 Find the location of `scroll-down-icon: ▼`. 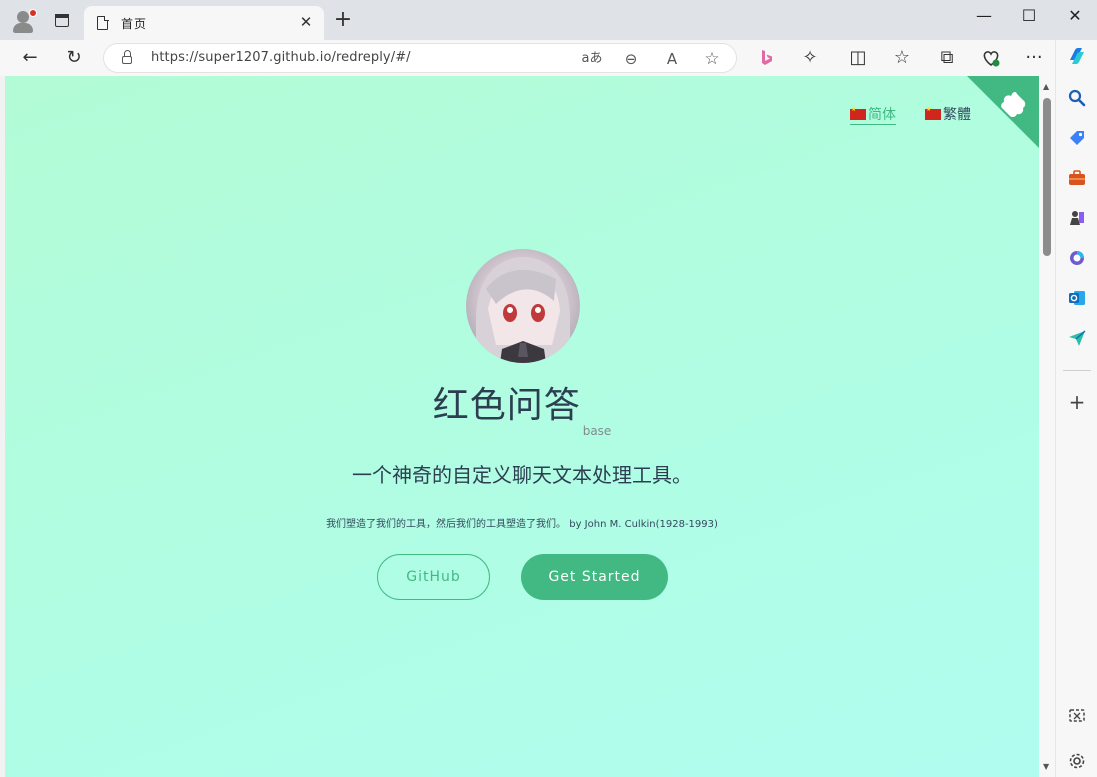

scroll-down-icon: ▼ is located at coordinates (1046, 766).